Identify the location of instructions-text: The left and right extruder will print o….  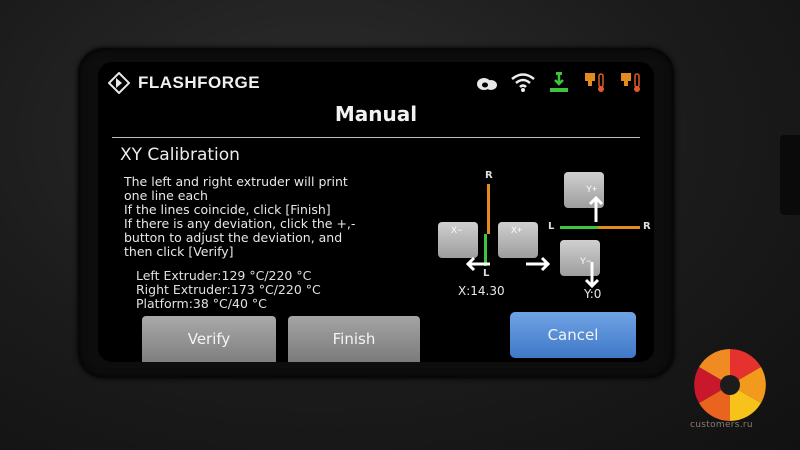
(269, 217).